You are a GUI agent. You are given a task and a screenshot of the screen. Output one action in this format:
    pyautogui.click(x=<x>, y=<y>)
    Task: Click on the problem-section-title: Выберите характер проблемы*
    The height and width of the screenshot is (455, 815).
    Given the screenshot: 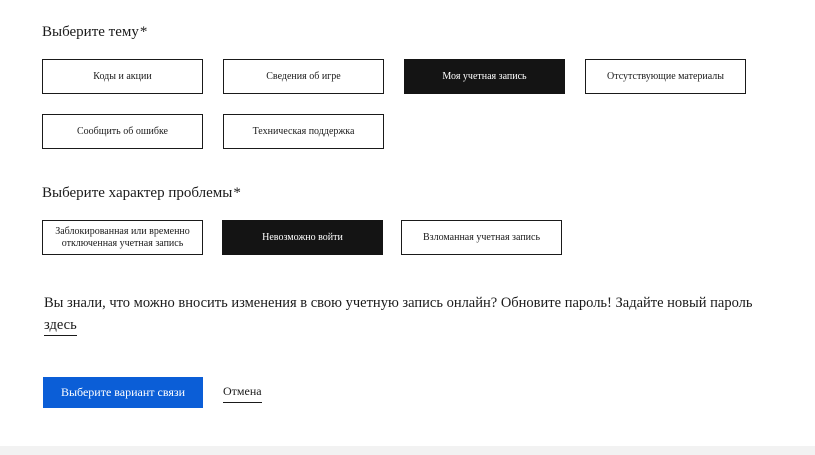 What is the action you would take?
    pyautogui.click(x=141, y=193)
    